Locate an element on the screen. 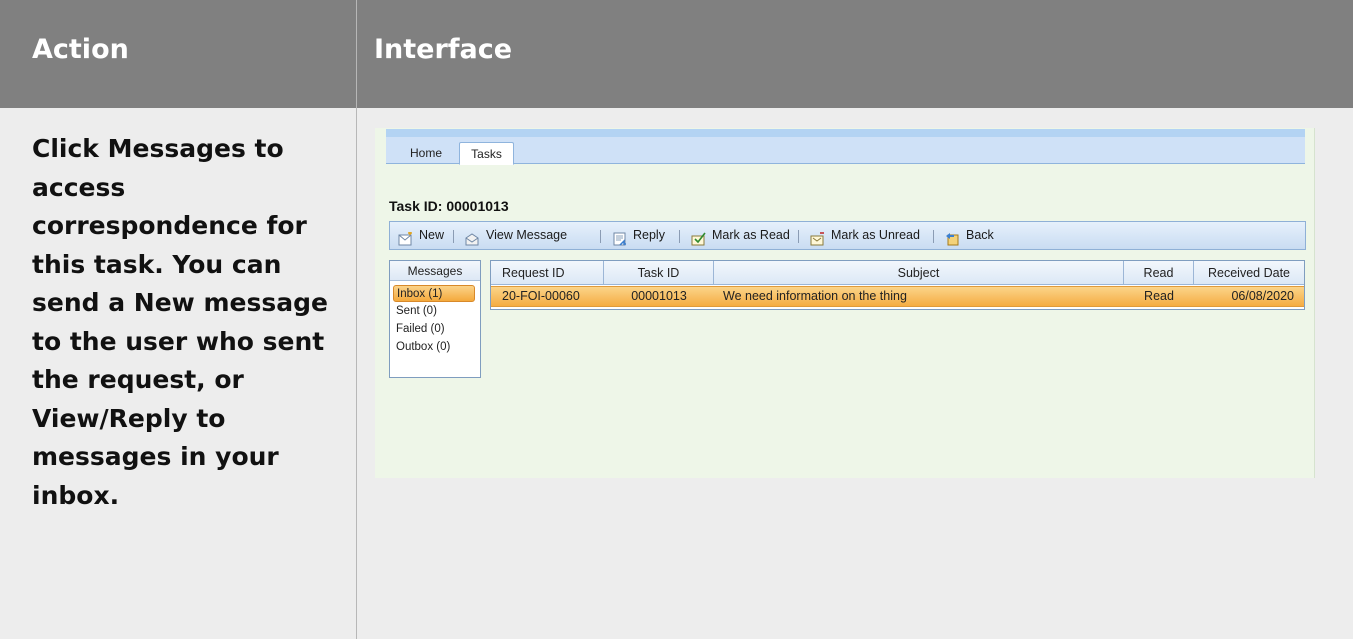 This screenshot has height=639, width=1353. reply-button: Reply is located at coordinates (638, 235).